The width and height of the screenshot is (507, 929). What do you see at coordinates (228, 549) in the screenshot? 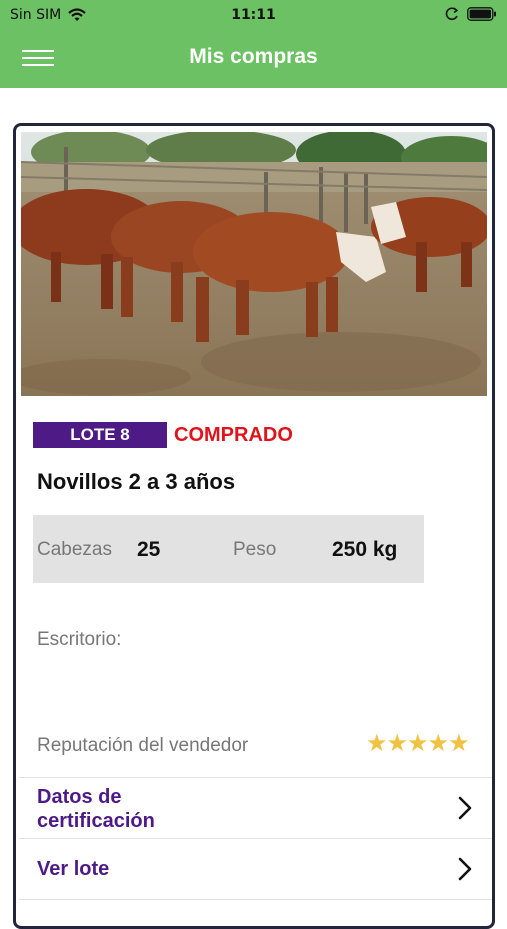
I see `lot-stats-panel: Cabezas 25 Peso 250 kg` at bounding box center [228, 549].